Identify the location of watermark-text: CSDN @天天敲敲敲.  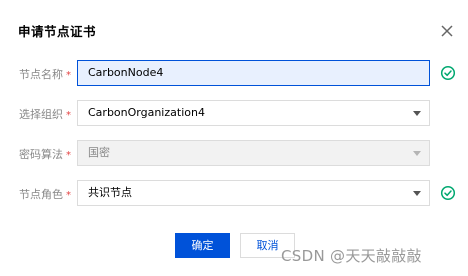
(351, 256).